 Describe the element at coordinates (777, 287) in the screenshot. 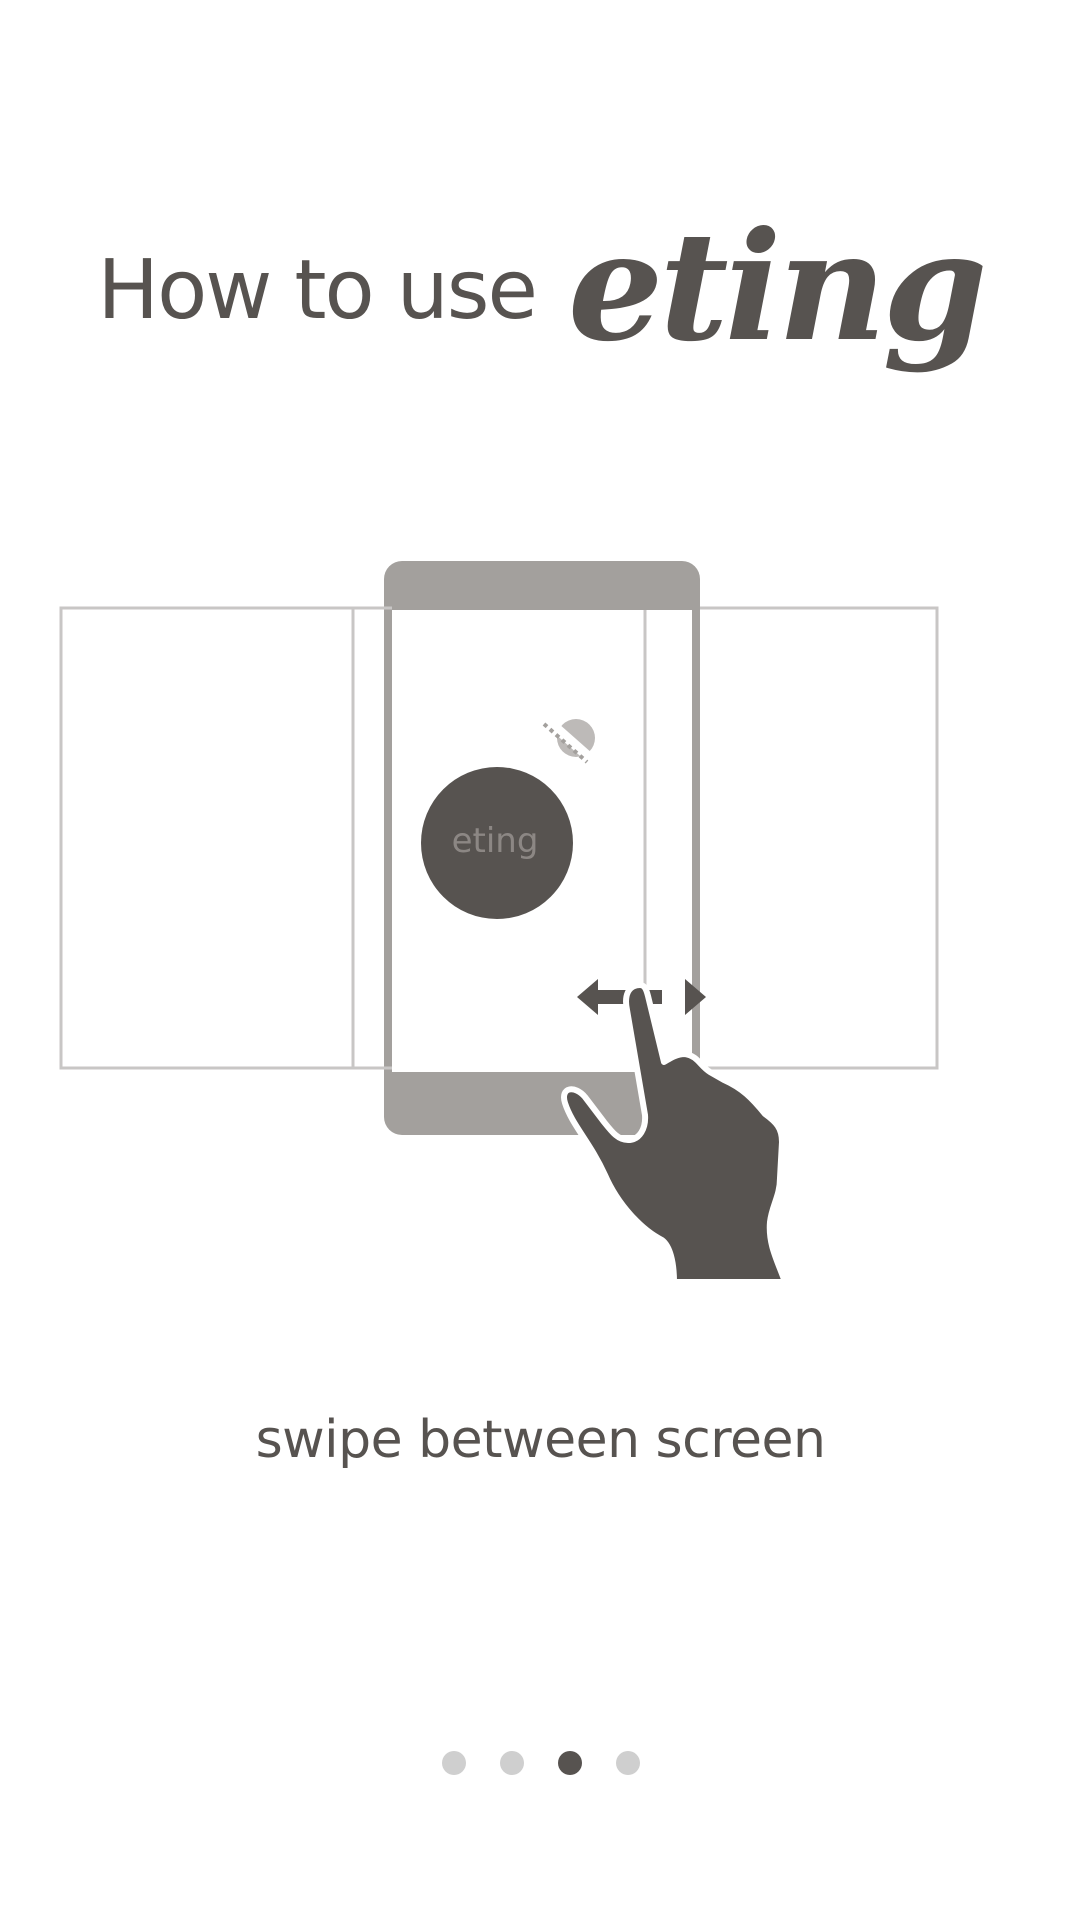

I see `brand-logo-text: eting` at that location.